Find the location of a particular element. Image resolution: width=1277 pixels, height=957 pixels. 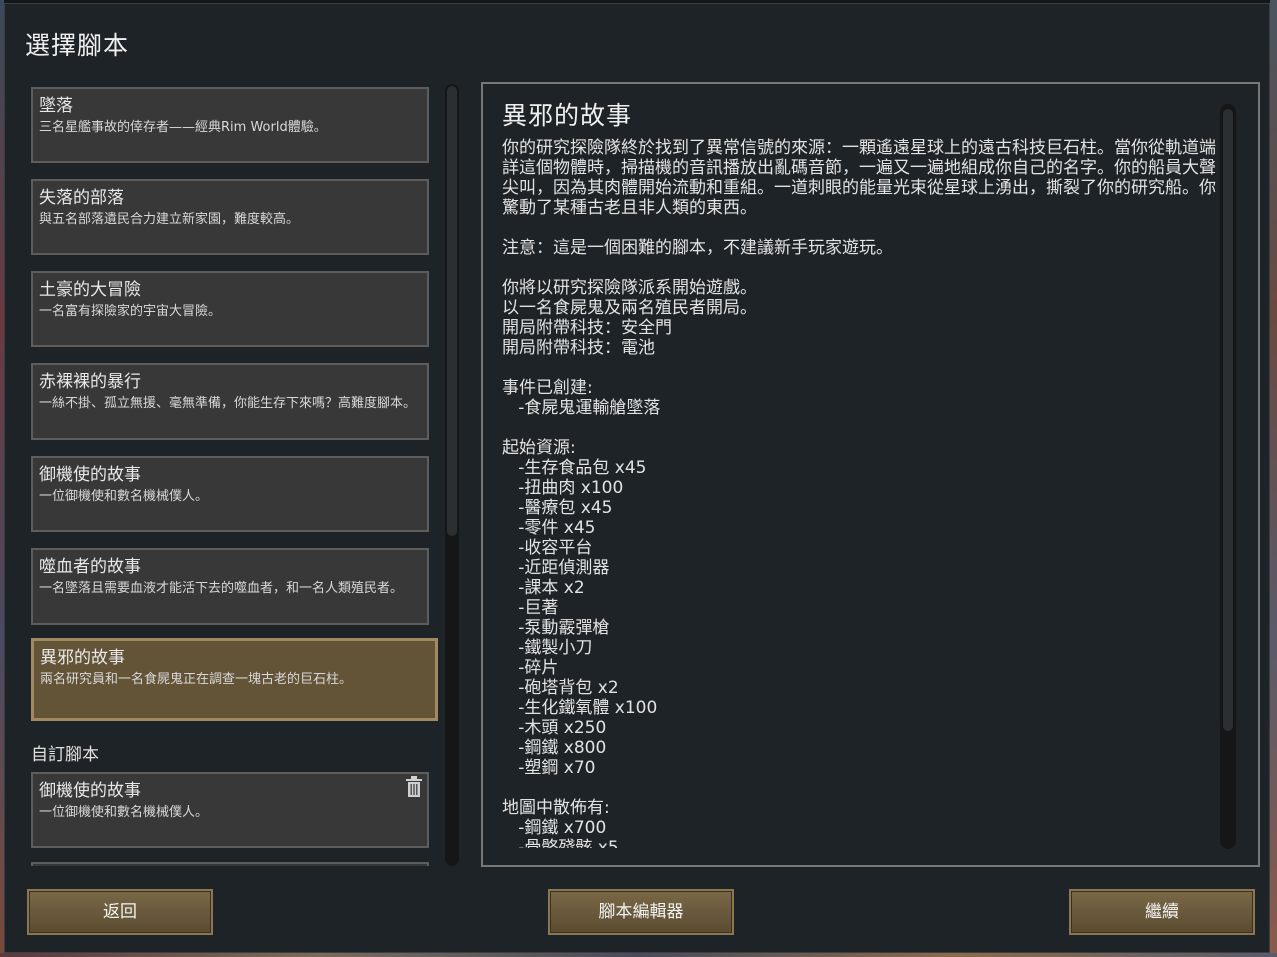

scenario-name: 異邪的故事 is located at coordinates (82, 658).